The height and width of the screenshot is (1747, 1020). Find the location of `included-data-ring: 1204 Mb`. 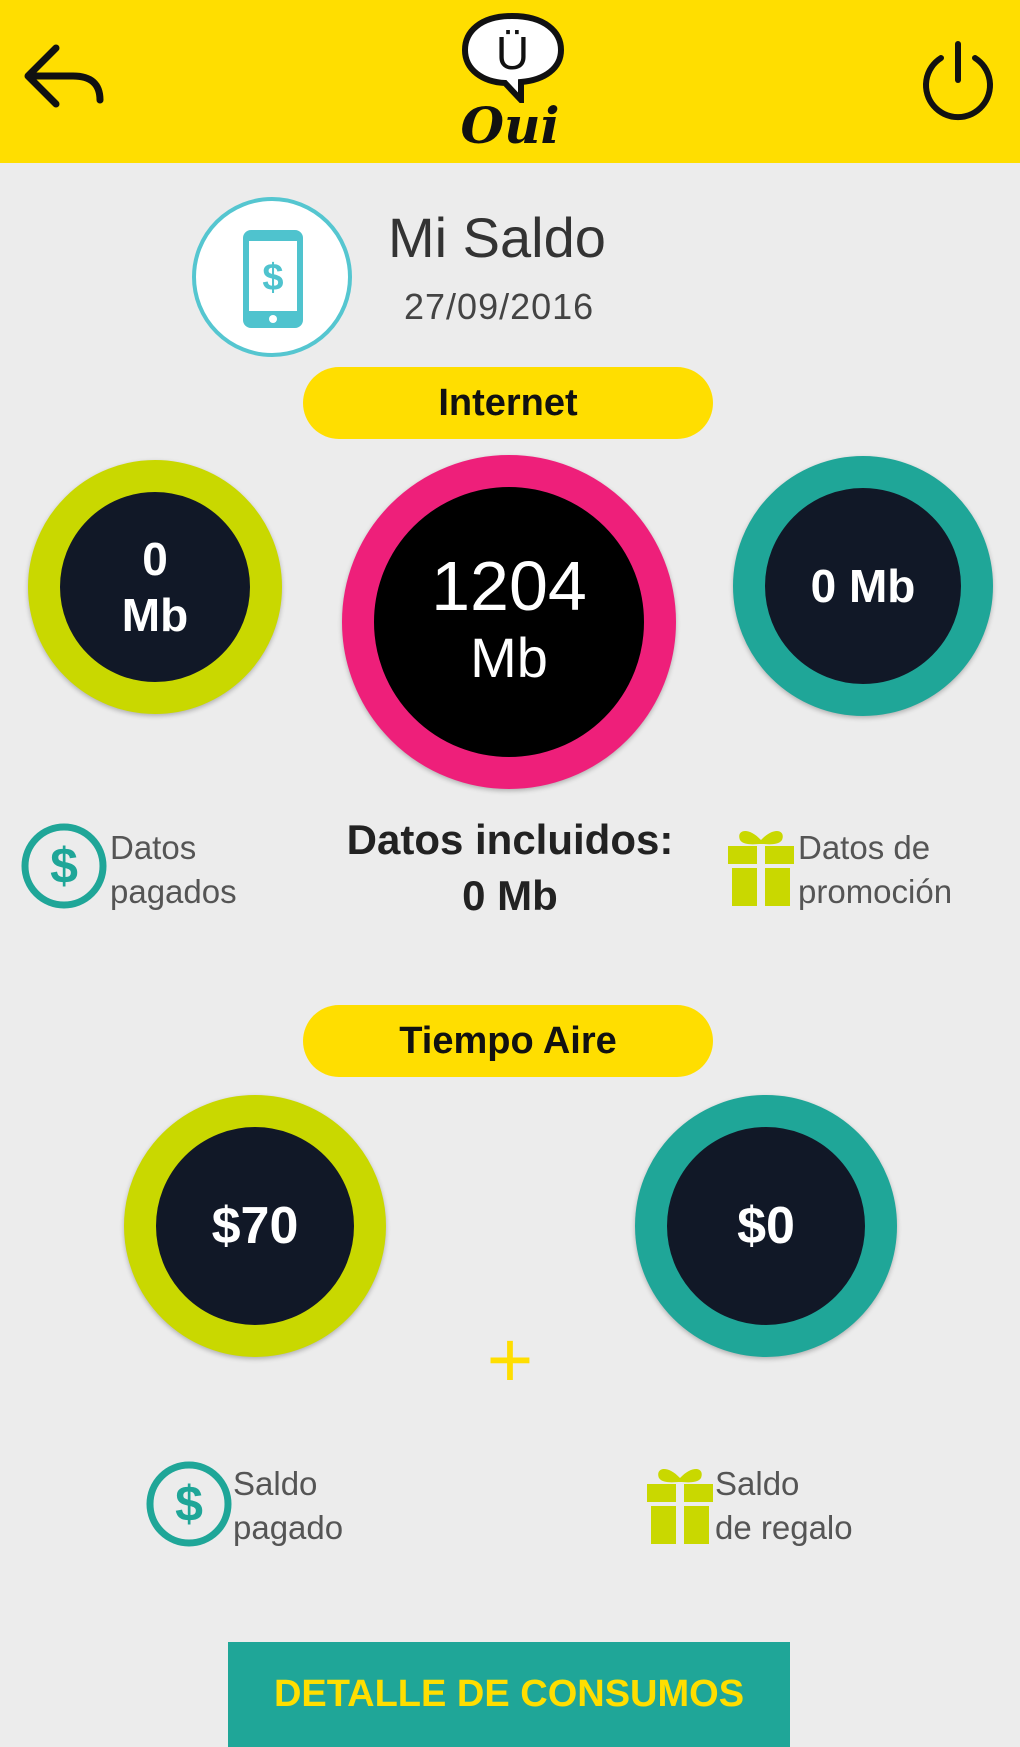

included-data-ring: 1204 Mb is located at coordinates (509, 622).